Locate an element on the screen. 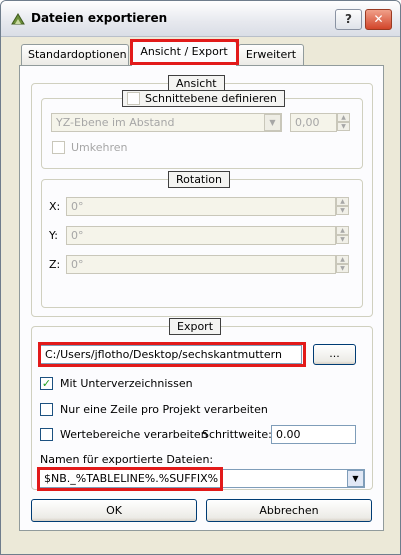 Image resolution: width=401 pixels, height=555 pixels. help-button: ? is located at coordinates (348, 19).